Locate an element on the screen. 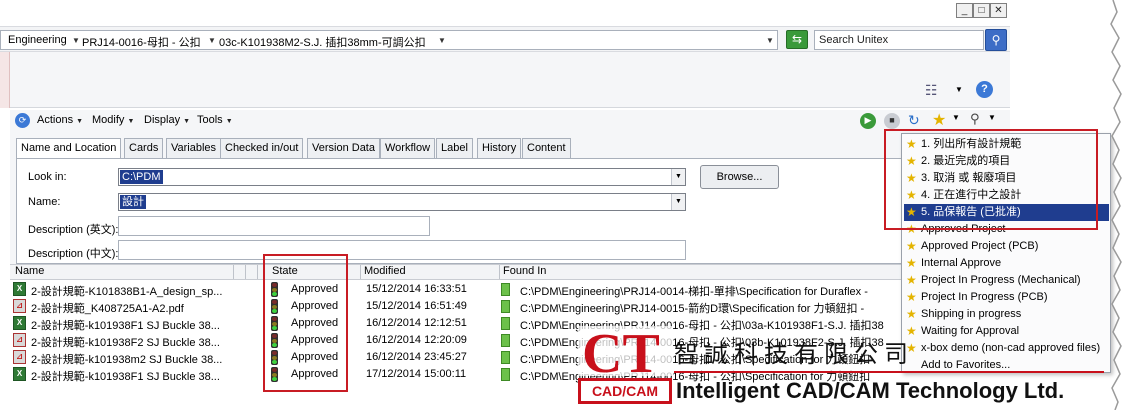 This screenshot has height=410, width=1131. modify-menu: Modify ▼ is located at coordinates (113, 120).